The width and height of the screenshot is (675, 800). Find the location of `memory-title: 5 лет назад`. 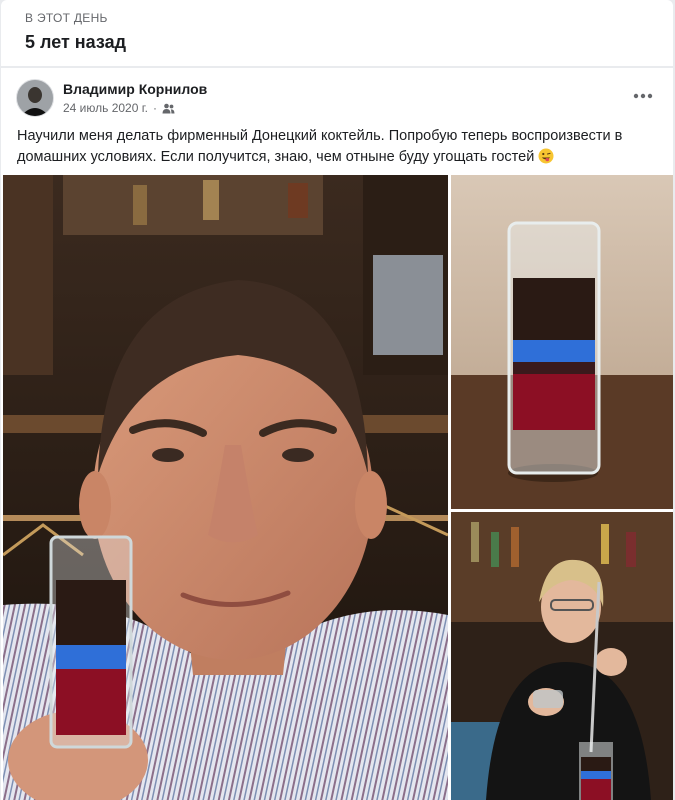

memory-title: 5 лет назад is located at coordinates (75, 42).